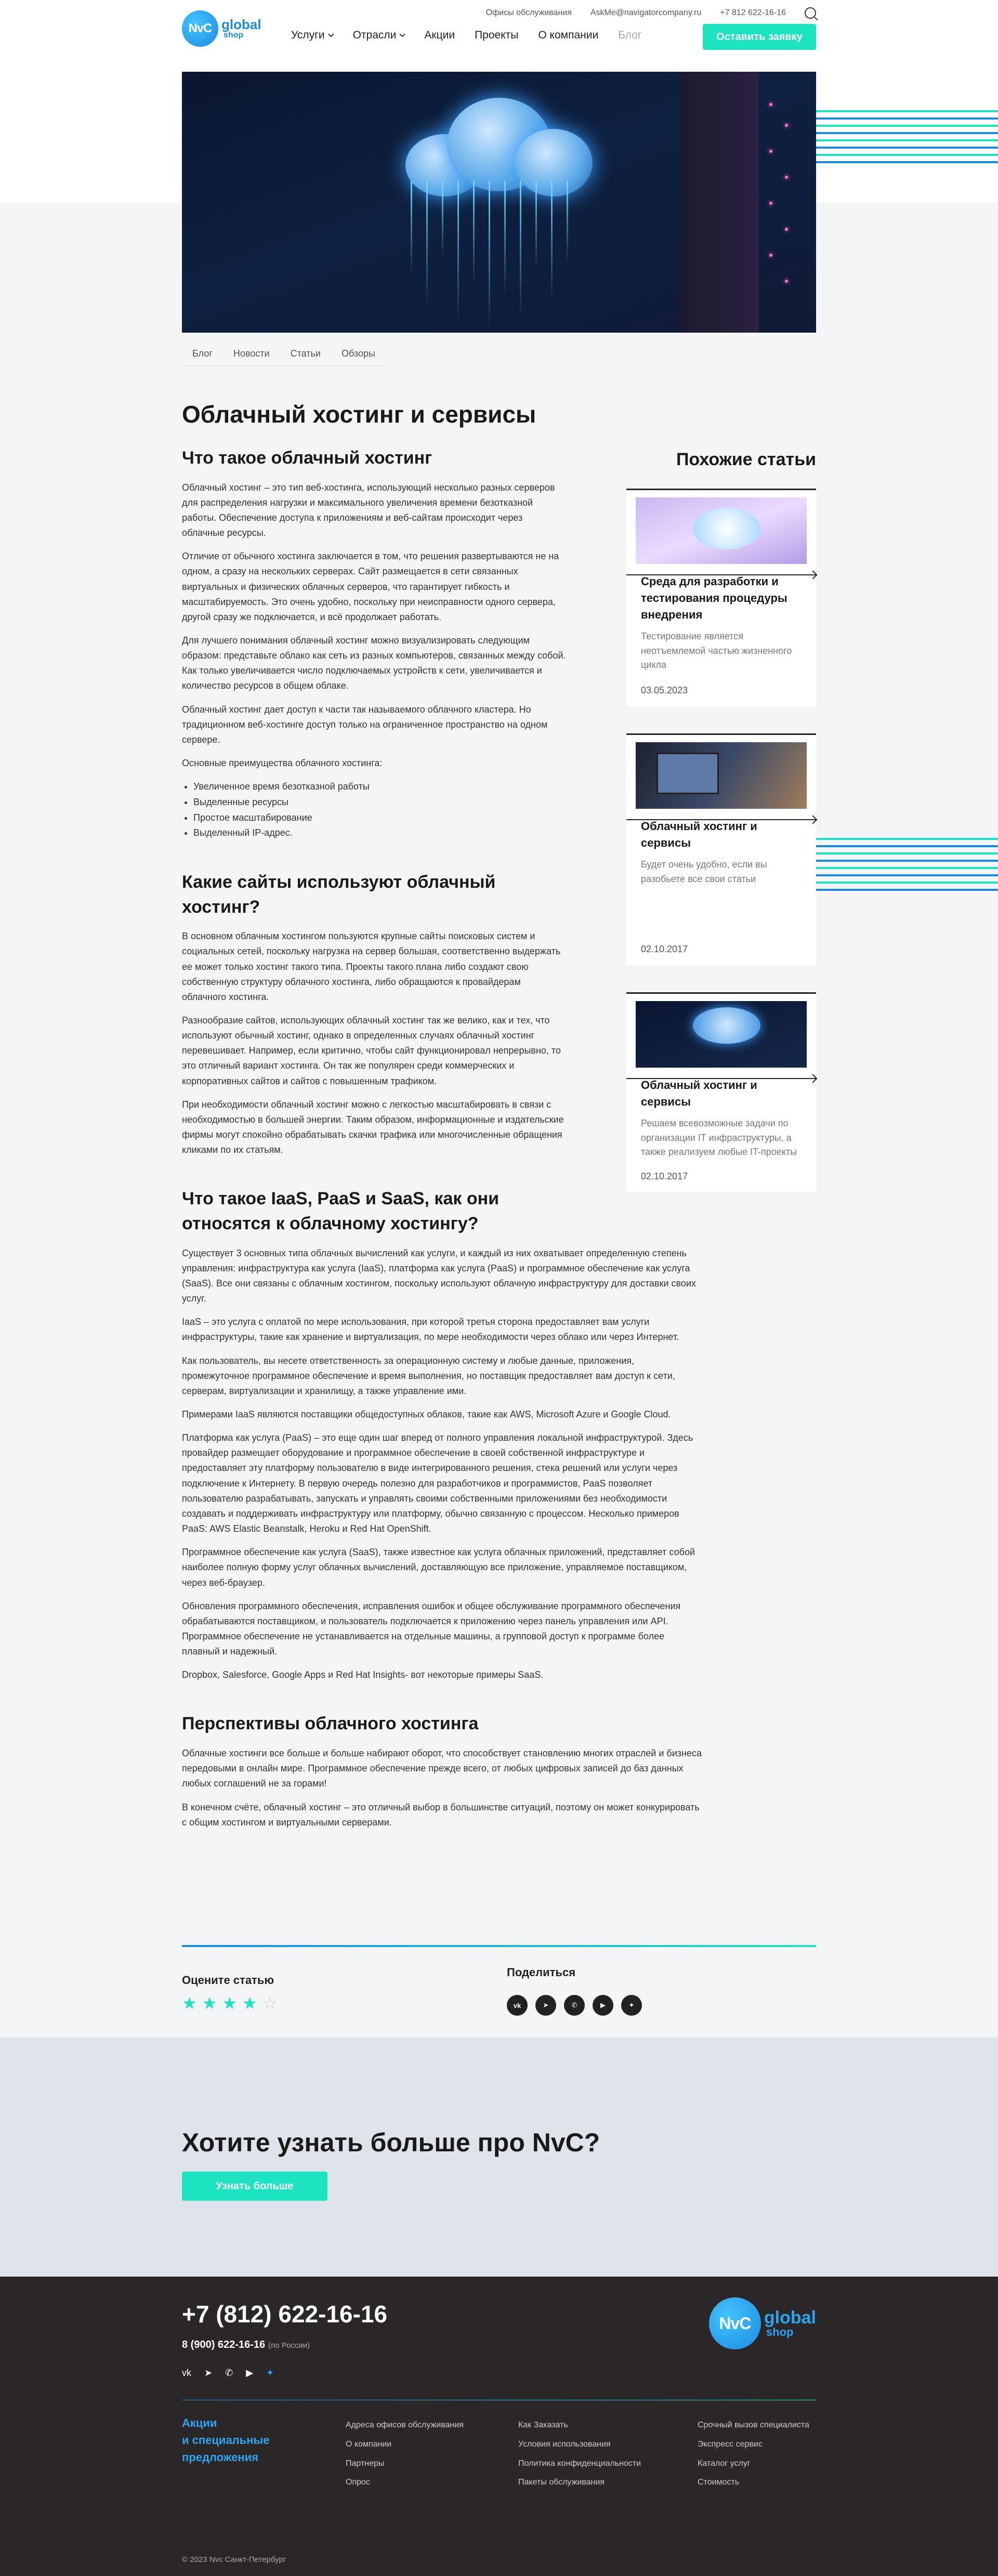 This screenshot has width=998, height=2576. What do you see at coordinates (746, 459) in the screenshot?
I see `similar-title: Похожие статьи` at bounding box center [746, 459].